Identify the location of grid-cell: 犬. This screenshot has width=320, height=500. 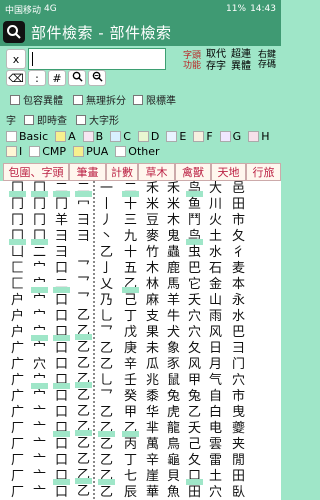
(173, 333).